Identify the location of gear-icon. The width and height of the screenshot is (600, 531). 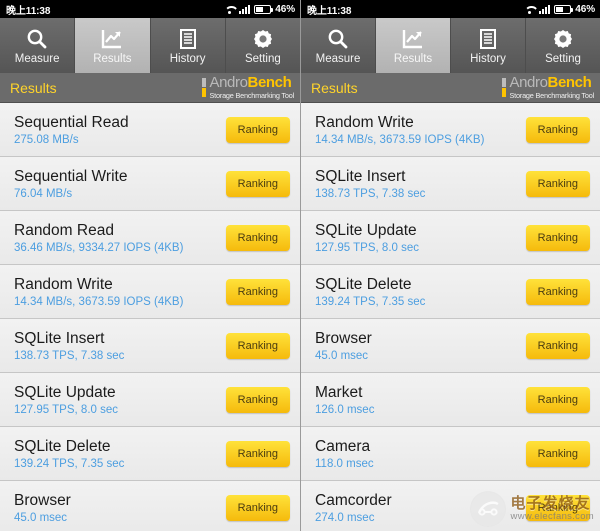
(563, 39).